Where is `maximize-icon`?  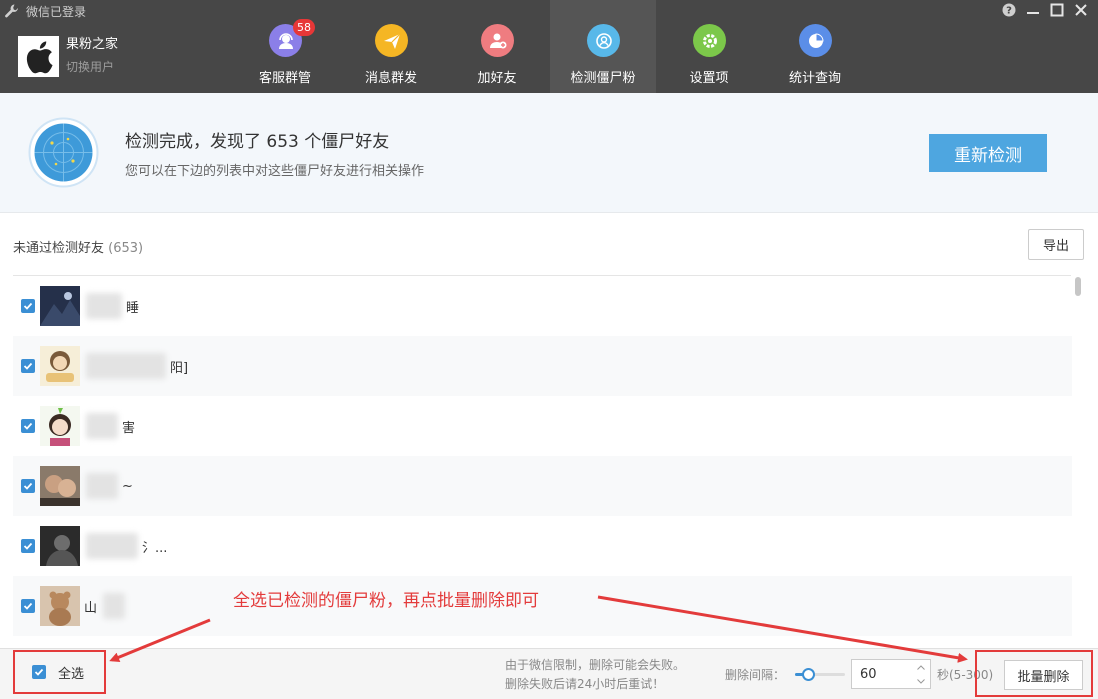 maximize-icon is located at coordinates (1057, 10).